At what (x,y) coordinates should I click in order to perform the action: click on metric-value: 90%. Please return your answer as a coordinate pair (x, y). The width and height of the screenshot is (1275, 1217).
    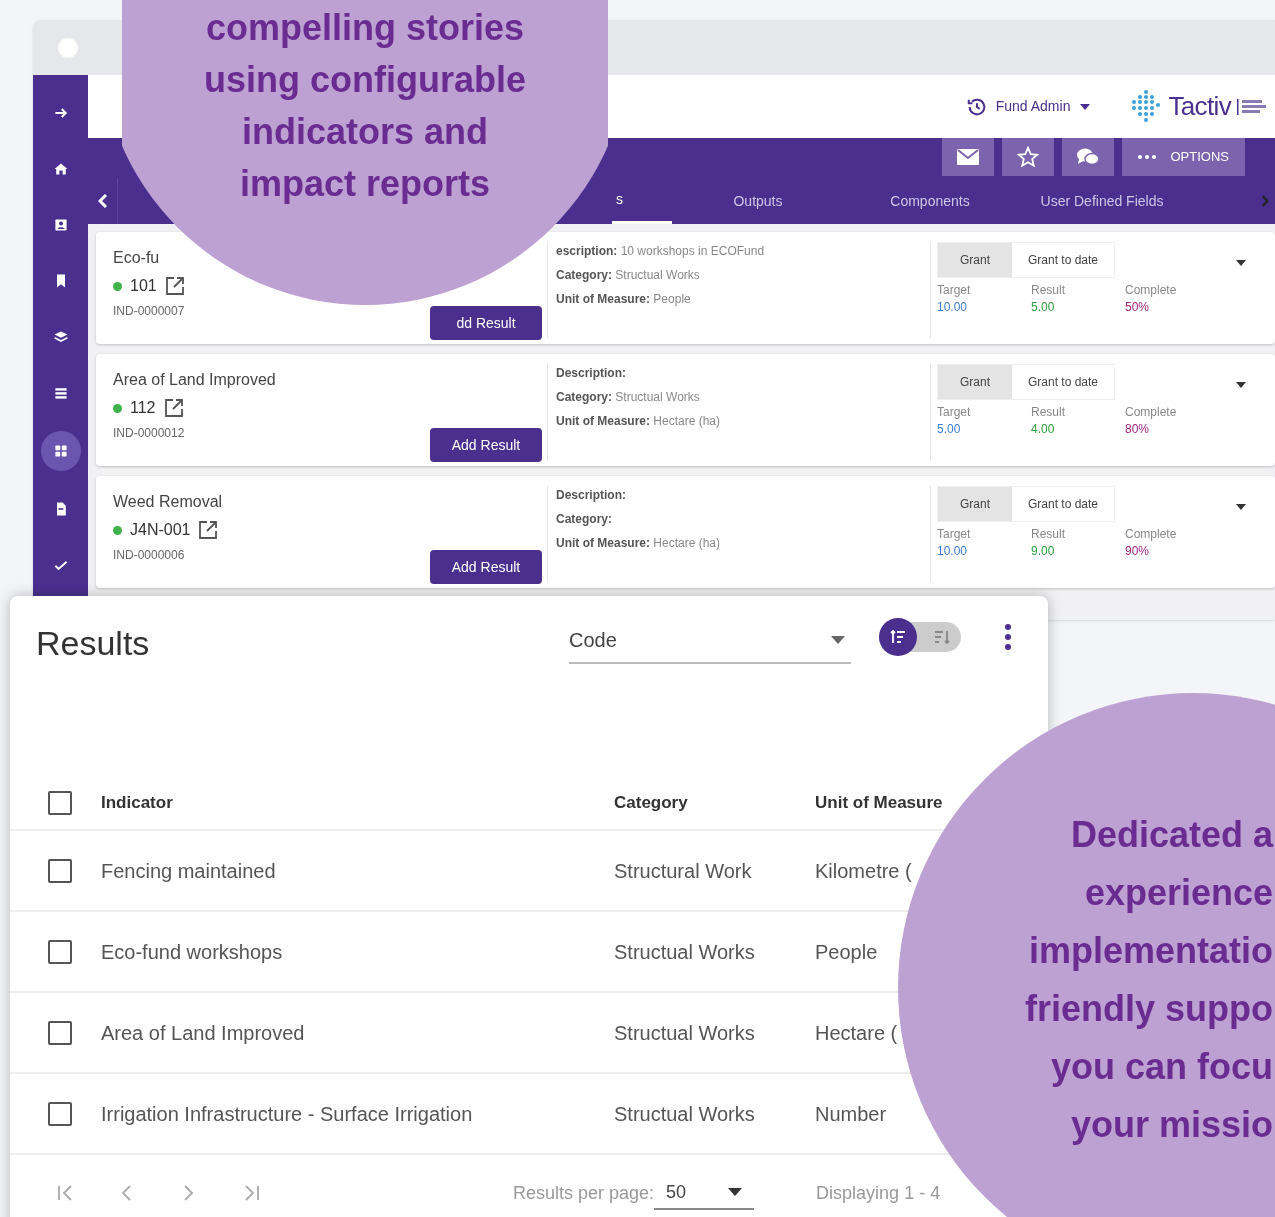
    Looking at the image, I should click on (1138, 551).